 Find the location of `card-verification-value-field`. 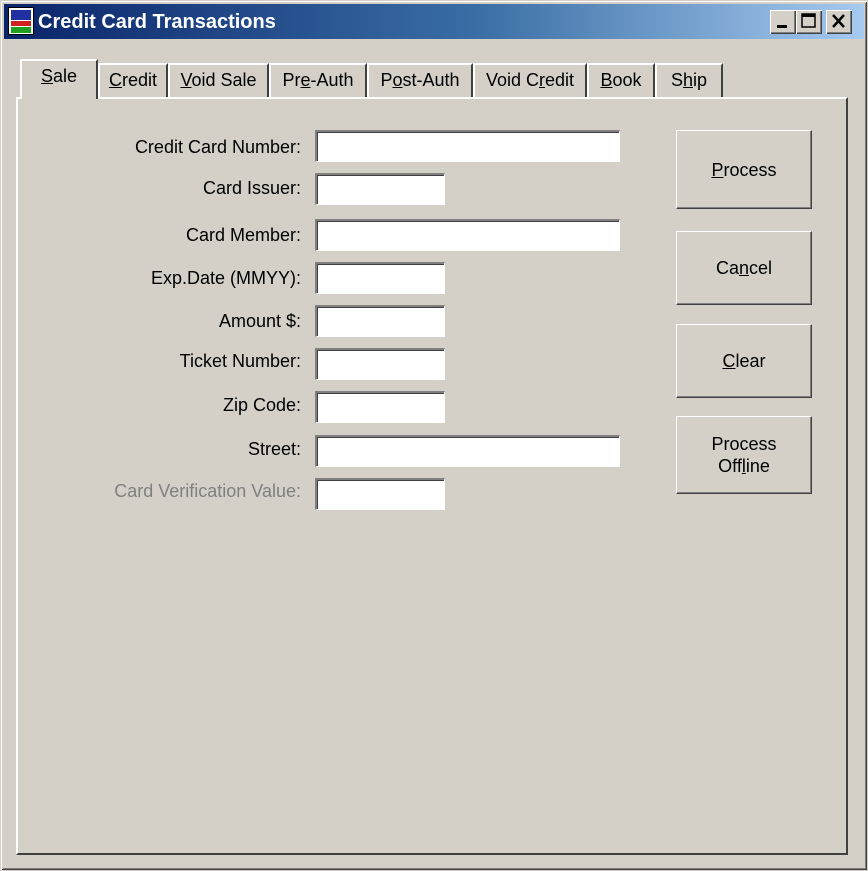

card-verification-value-field is located at coordinates (380, 494).